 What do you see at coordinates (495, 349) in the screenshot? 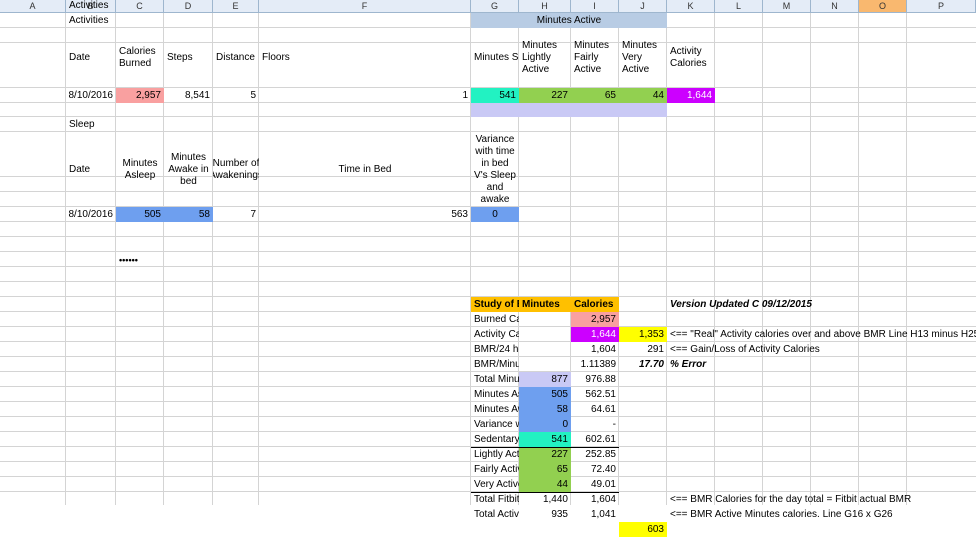
I see `study-row-label: BMR/24 hours from Fitbit data` at bounding box center [495, 349].